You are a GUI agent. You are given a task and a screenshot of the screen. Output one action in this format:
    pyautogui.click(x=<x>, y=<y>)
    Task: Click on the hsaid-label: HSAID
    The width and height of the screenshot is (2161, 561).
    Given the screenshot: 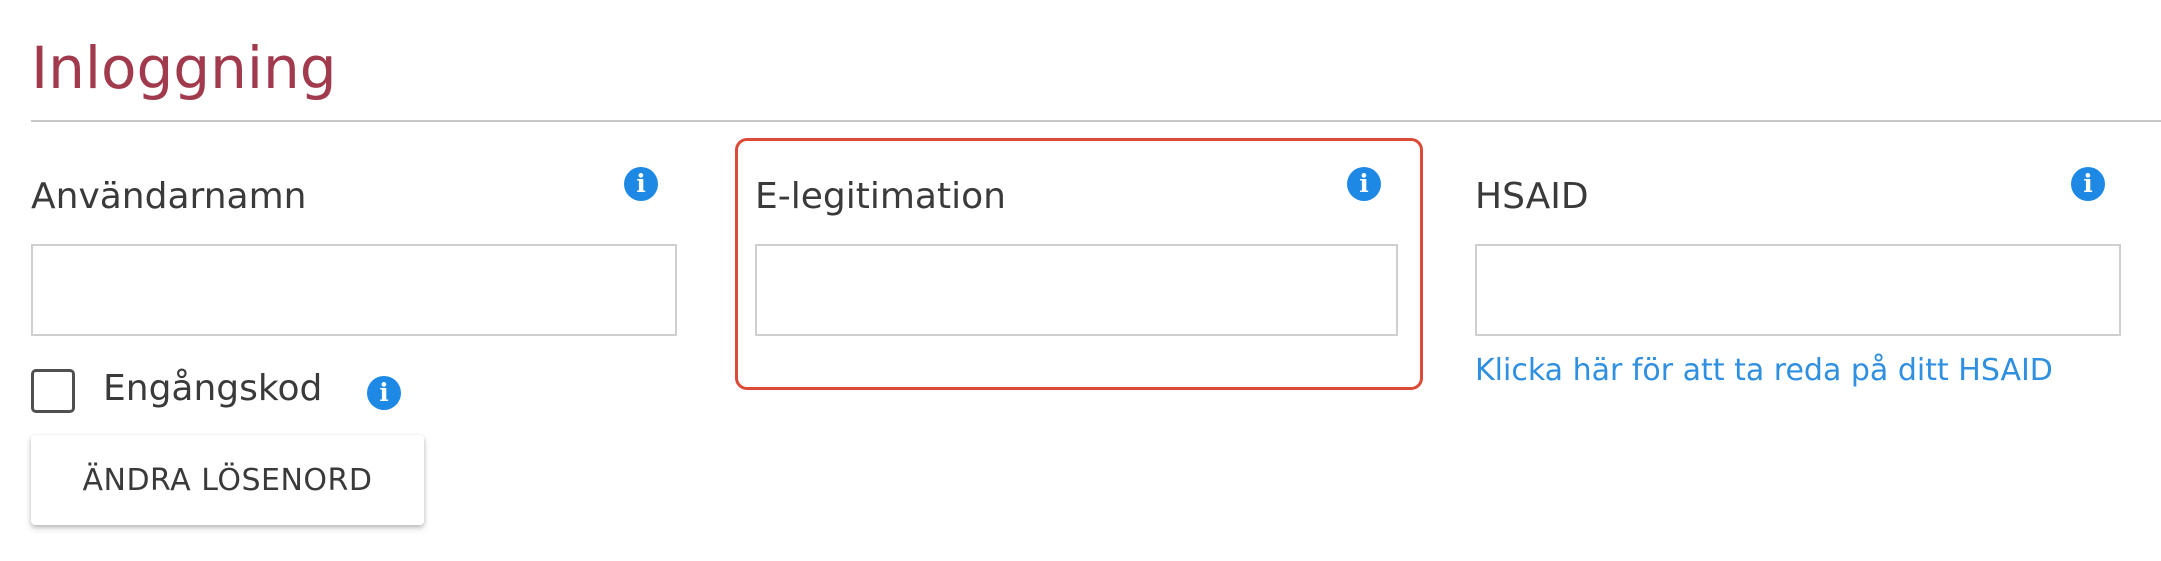 What is the action you would take?
    pyautogui.click(x=1532, y=196)
    